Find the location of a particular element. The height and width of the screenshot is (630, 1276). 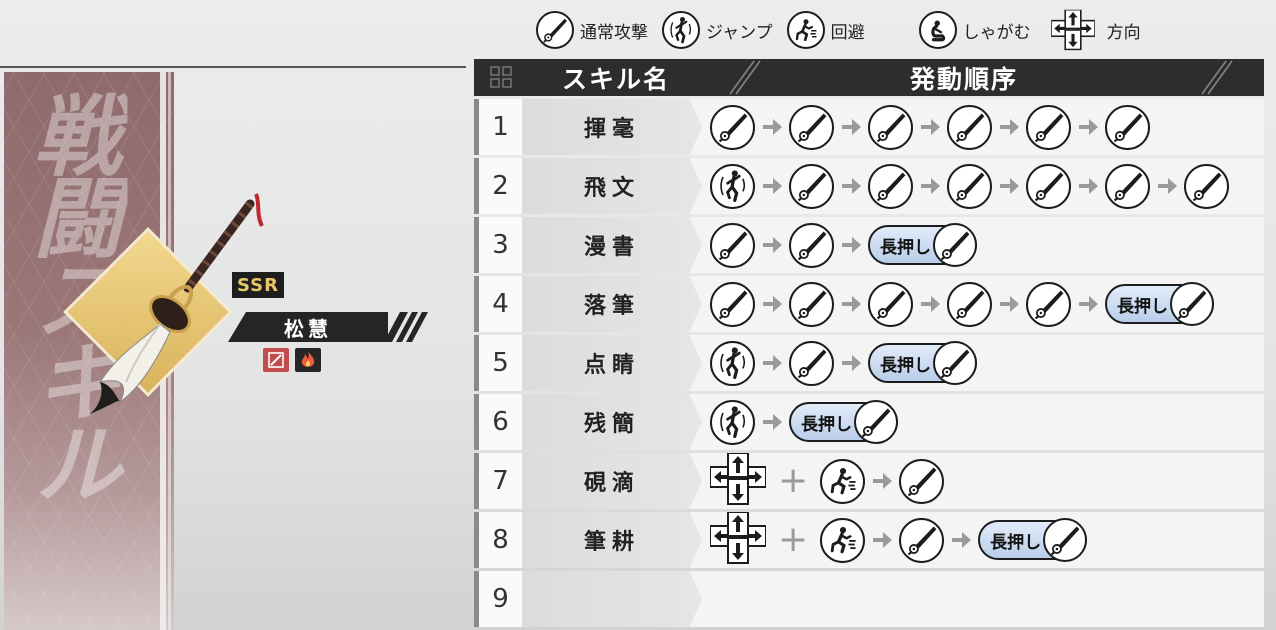

skill-name is located at coordinates (612, 599).